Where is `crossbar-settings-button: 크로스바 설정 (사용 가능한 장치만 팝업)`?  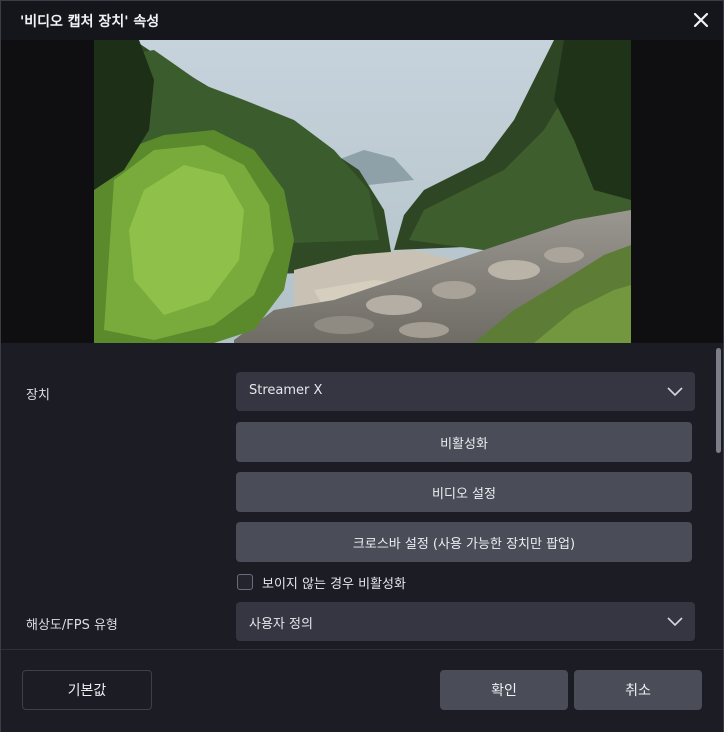
crossbar-settings-button: 크로스바 설정 (사용 가능한 장치만 팝업) is located at coordinates (464, 542).